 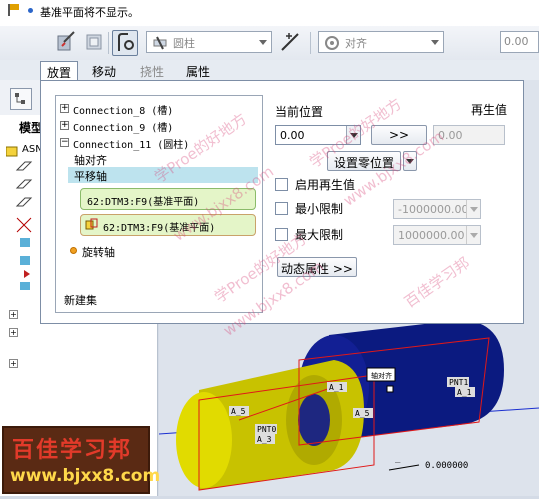 What do you see at coordinates (85, 476) in the screenshot?
I see `logo-url: www.bjxx8.com` at bounding box center [85, 476].